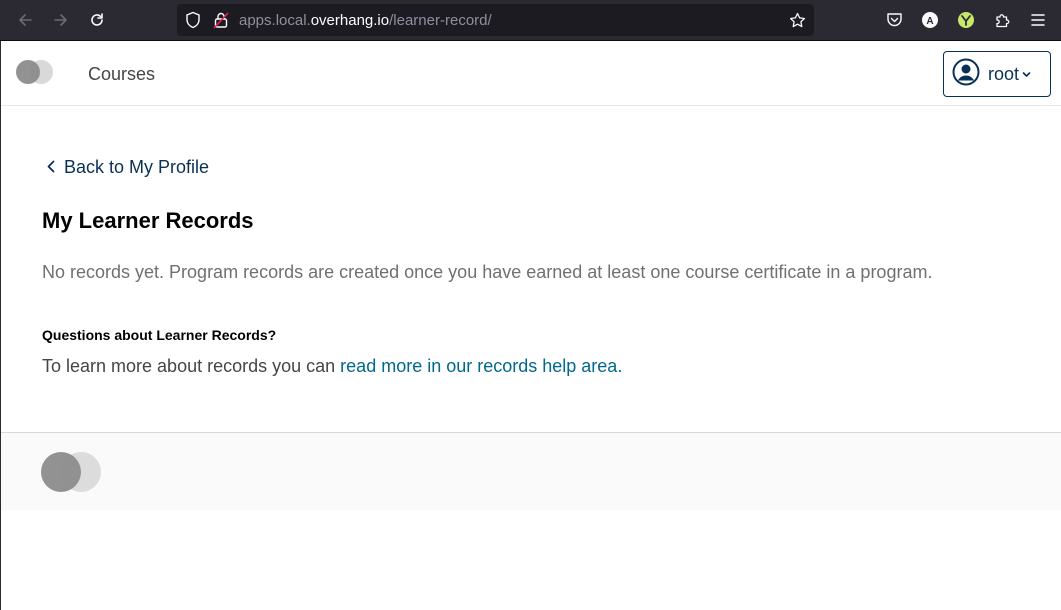 The width and height of the screenshot is (1061, 610). Describe the element at coordinates (25, 20) in the screenshot. I see `back-arrow-icon` at that location.